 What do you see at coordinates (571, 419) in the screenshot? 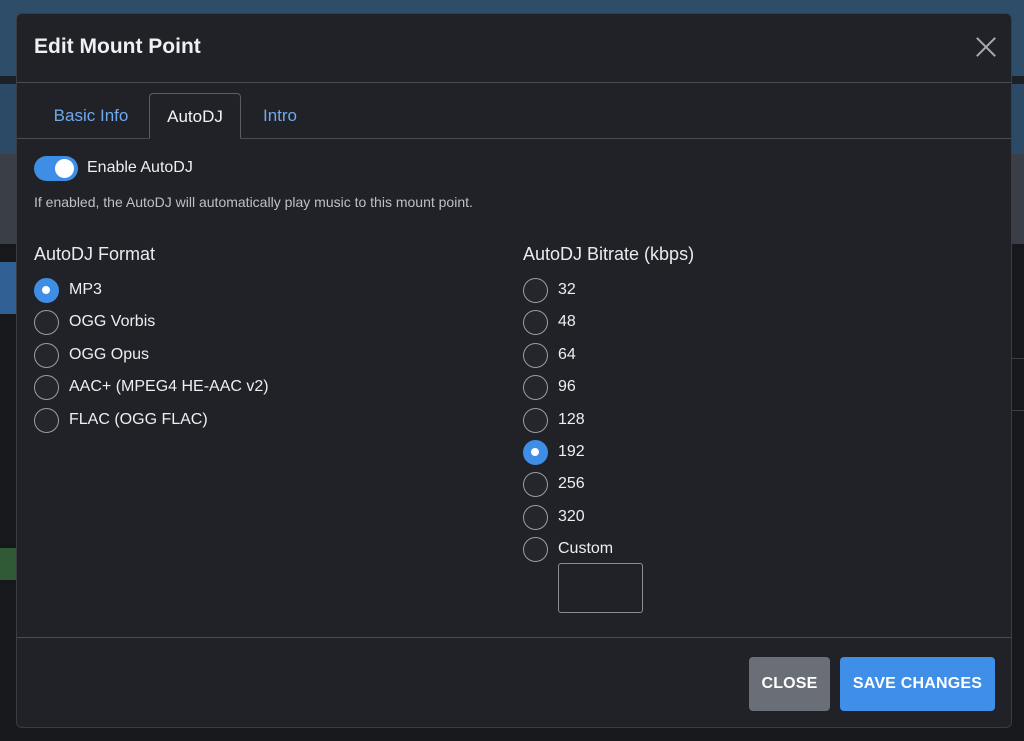
I see `radio-label: 128` at bounding box center [571, 419].